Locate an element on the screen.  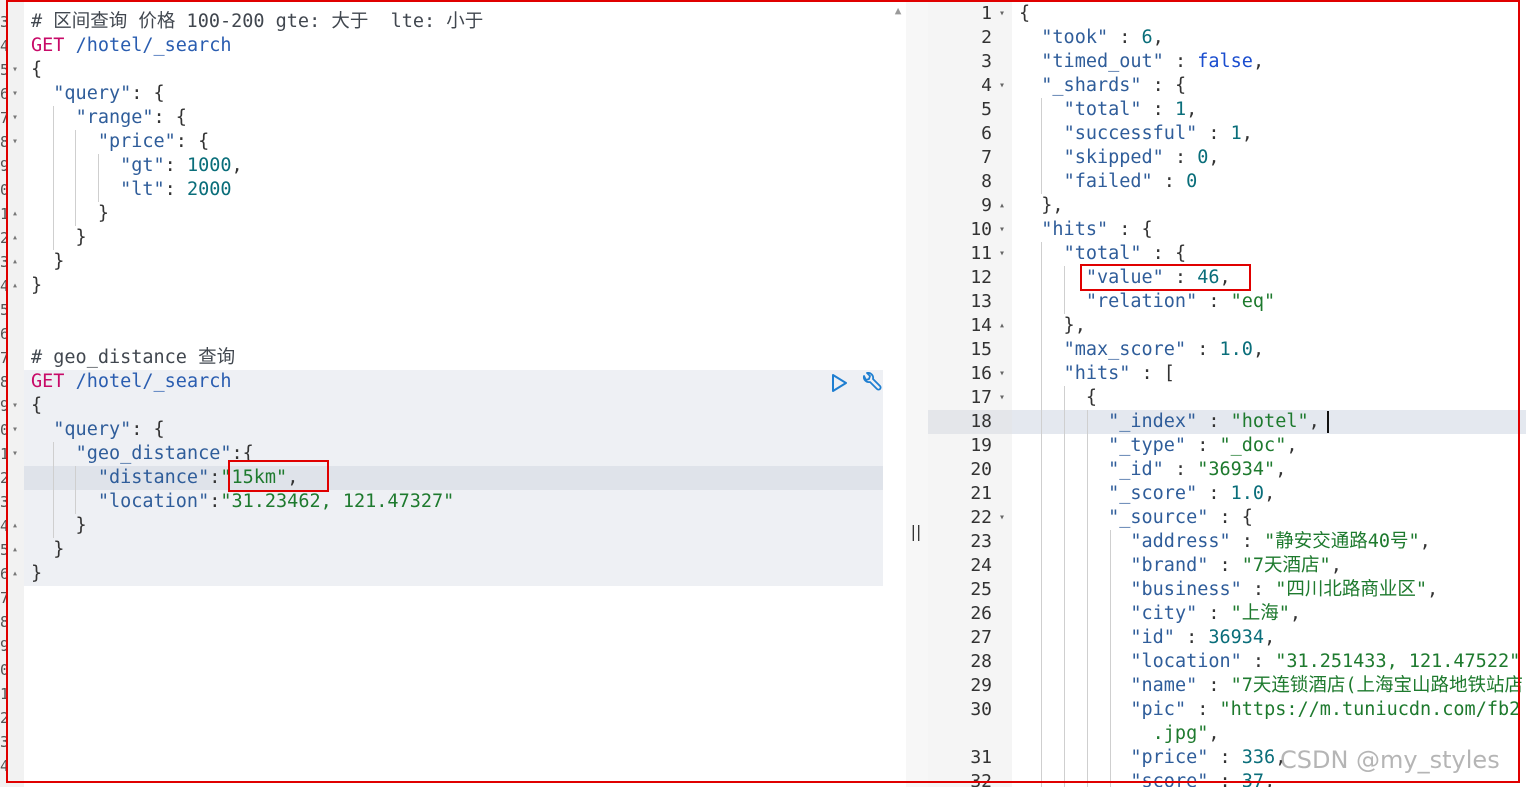
response-line-number: 21 is located at coordinates (981, 493).